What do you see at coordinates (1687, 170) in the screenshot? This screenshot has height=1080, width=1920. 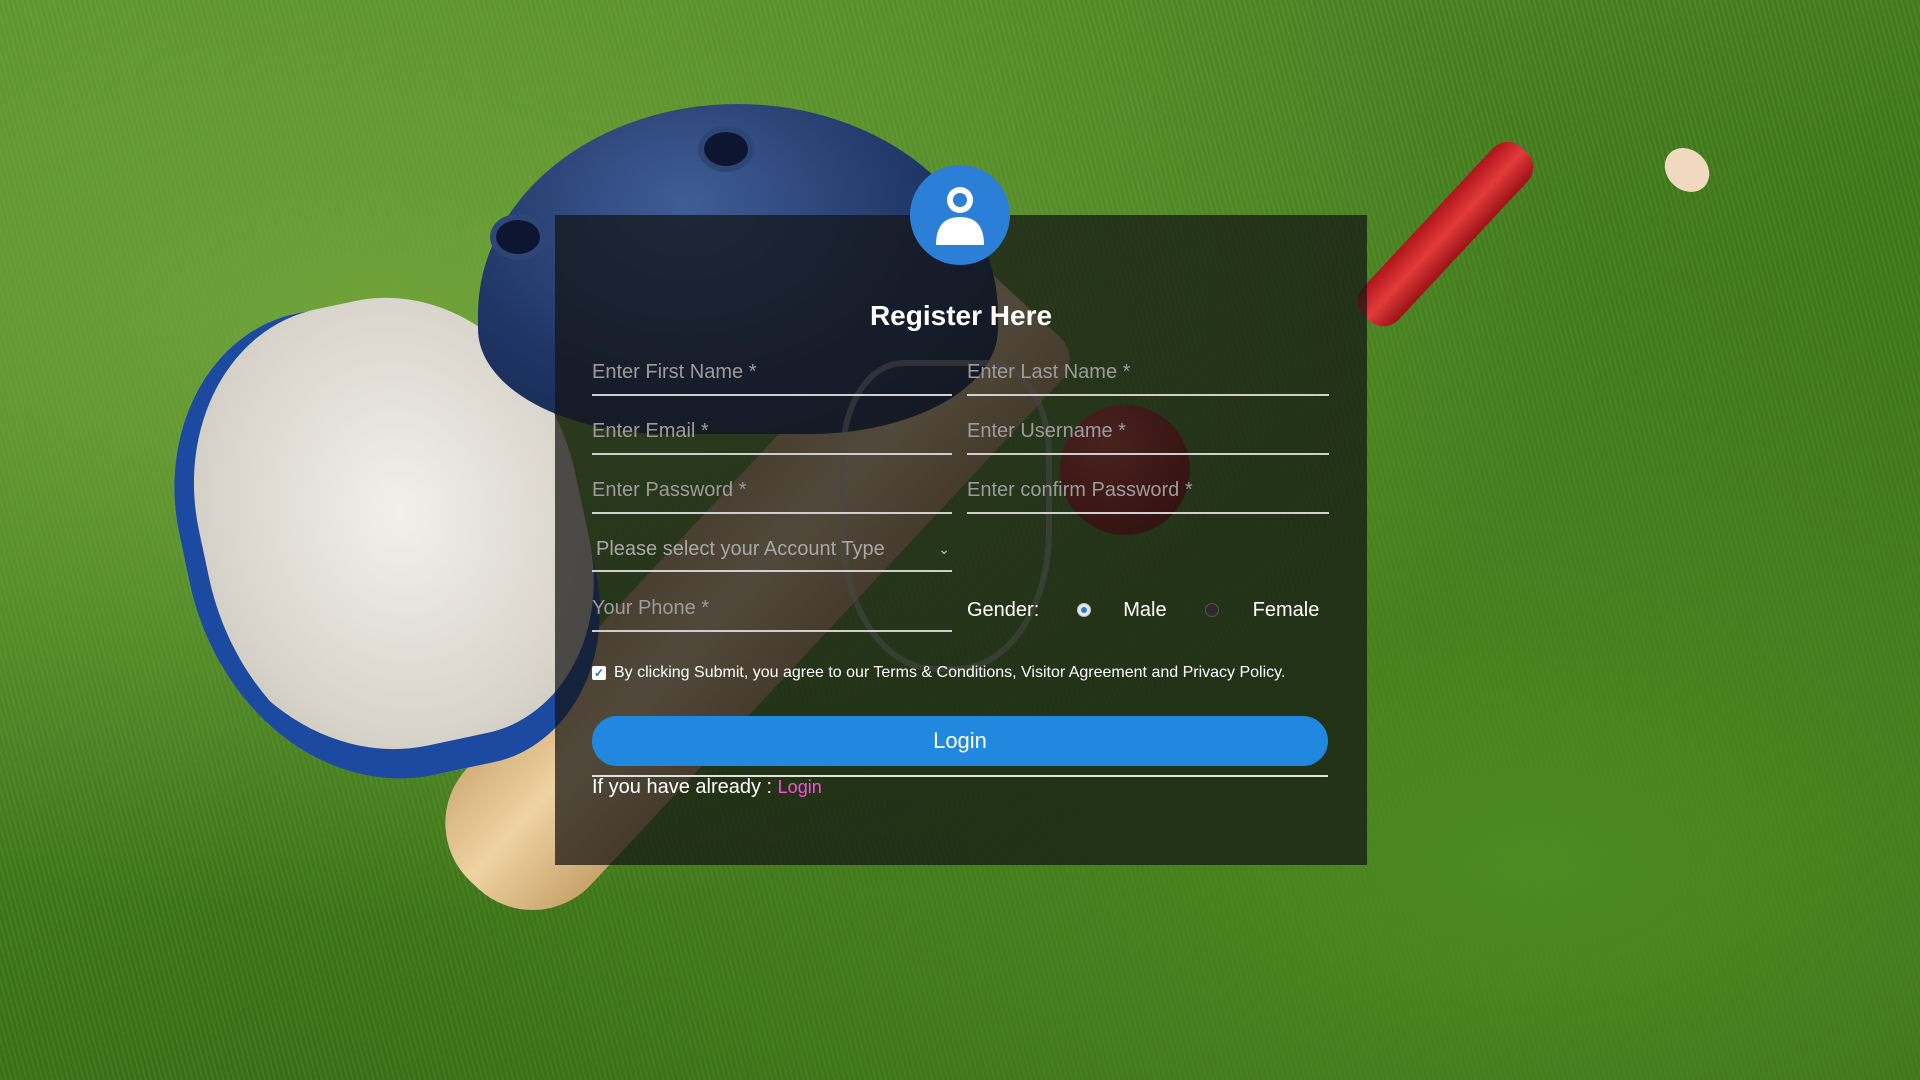 I see `bat-cap` at bounding box center [1687, 170].